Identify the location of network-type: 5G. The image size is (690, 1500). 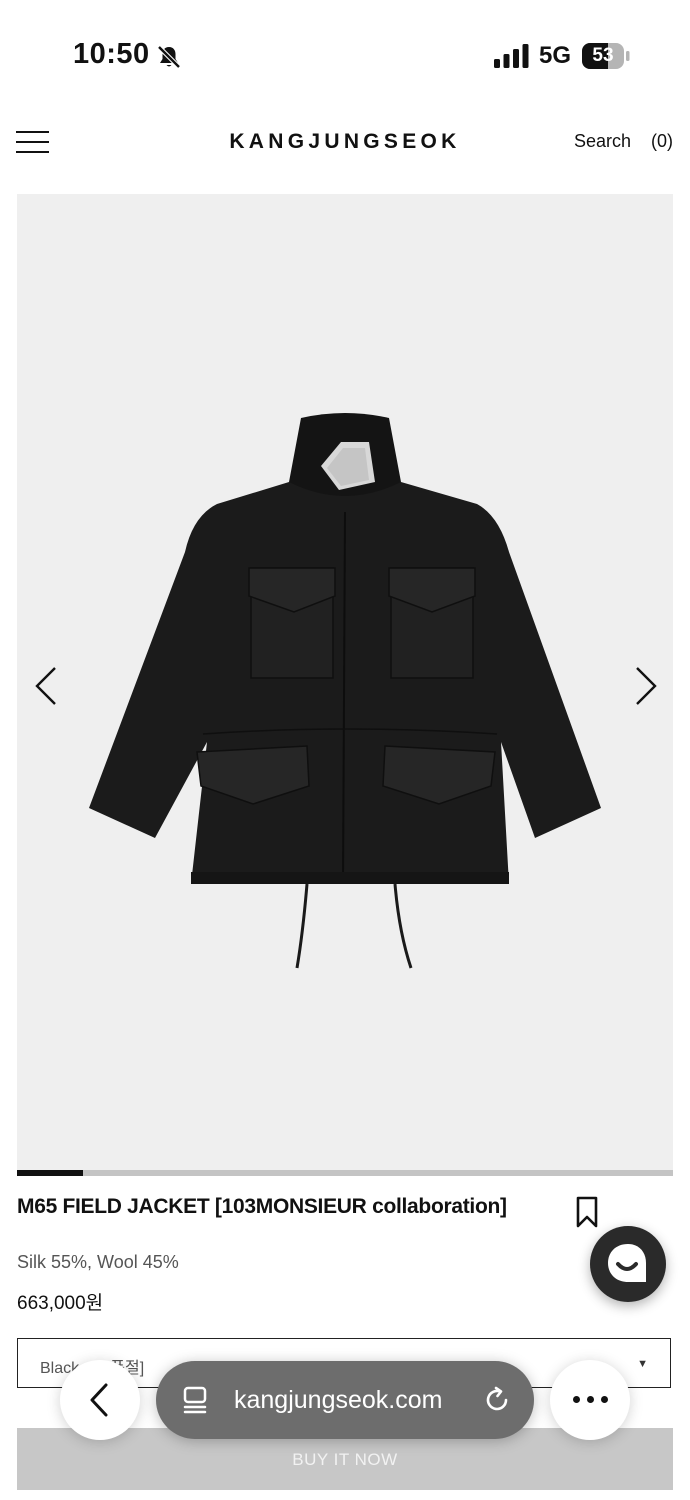
(555, 55).